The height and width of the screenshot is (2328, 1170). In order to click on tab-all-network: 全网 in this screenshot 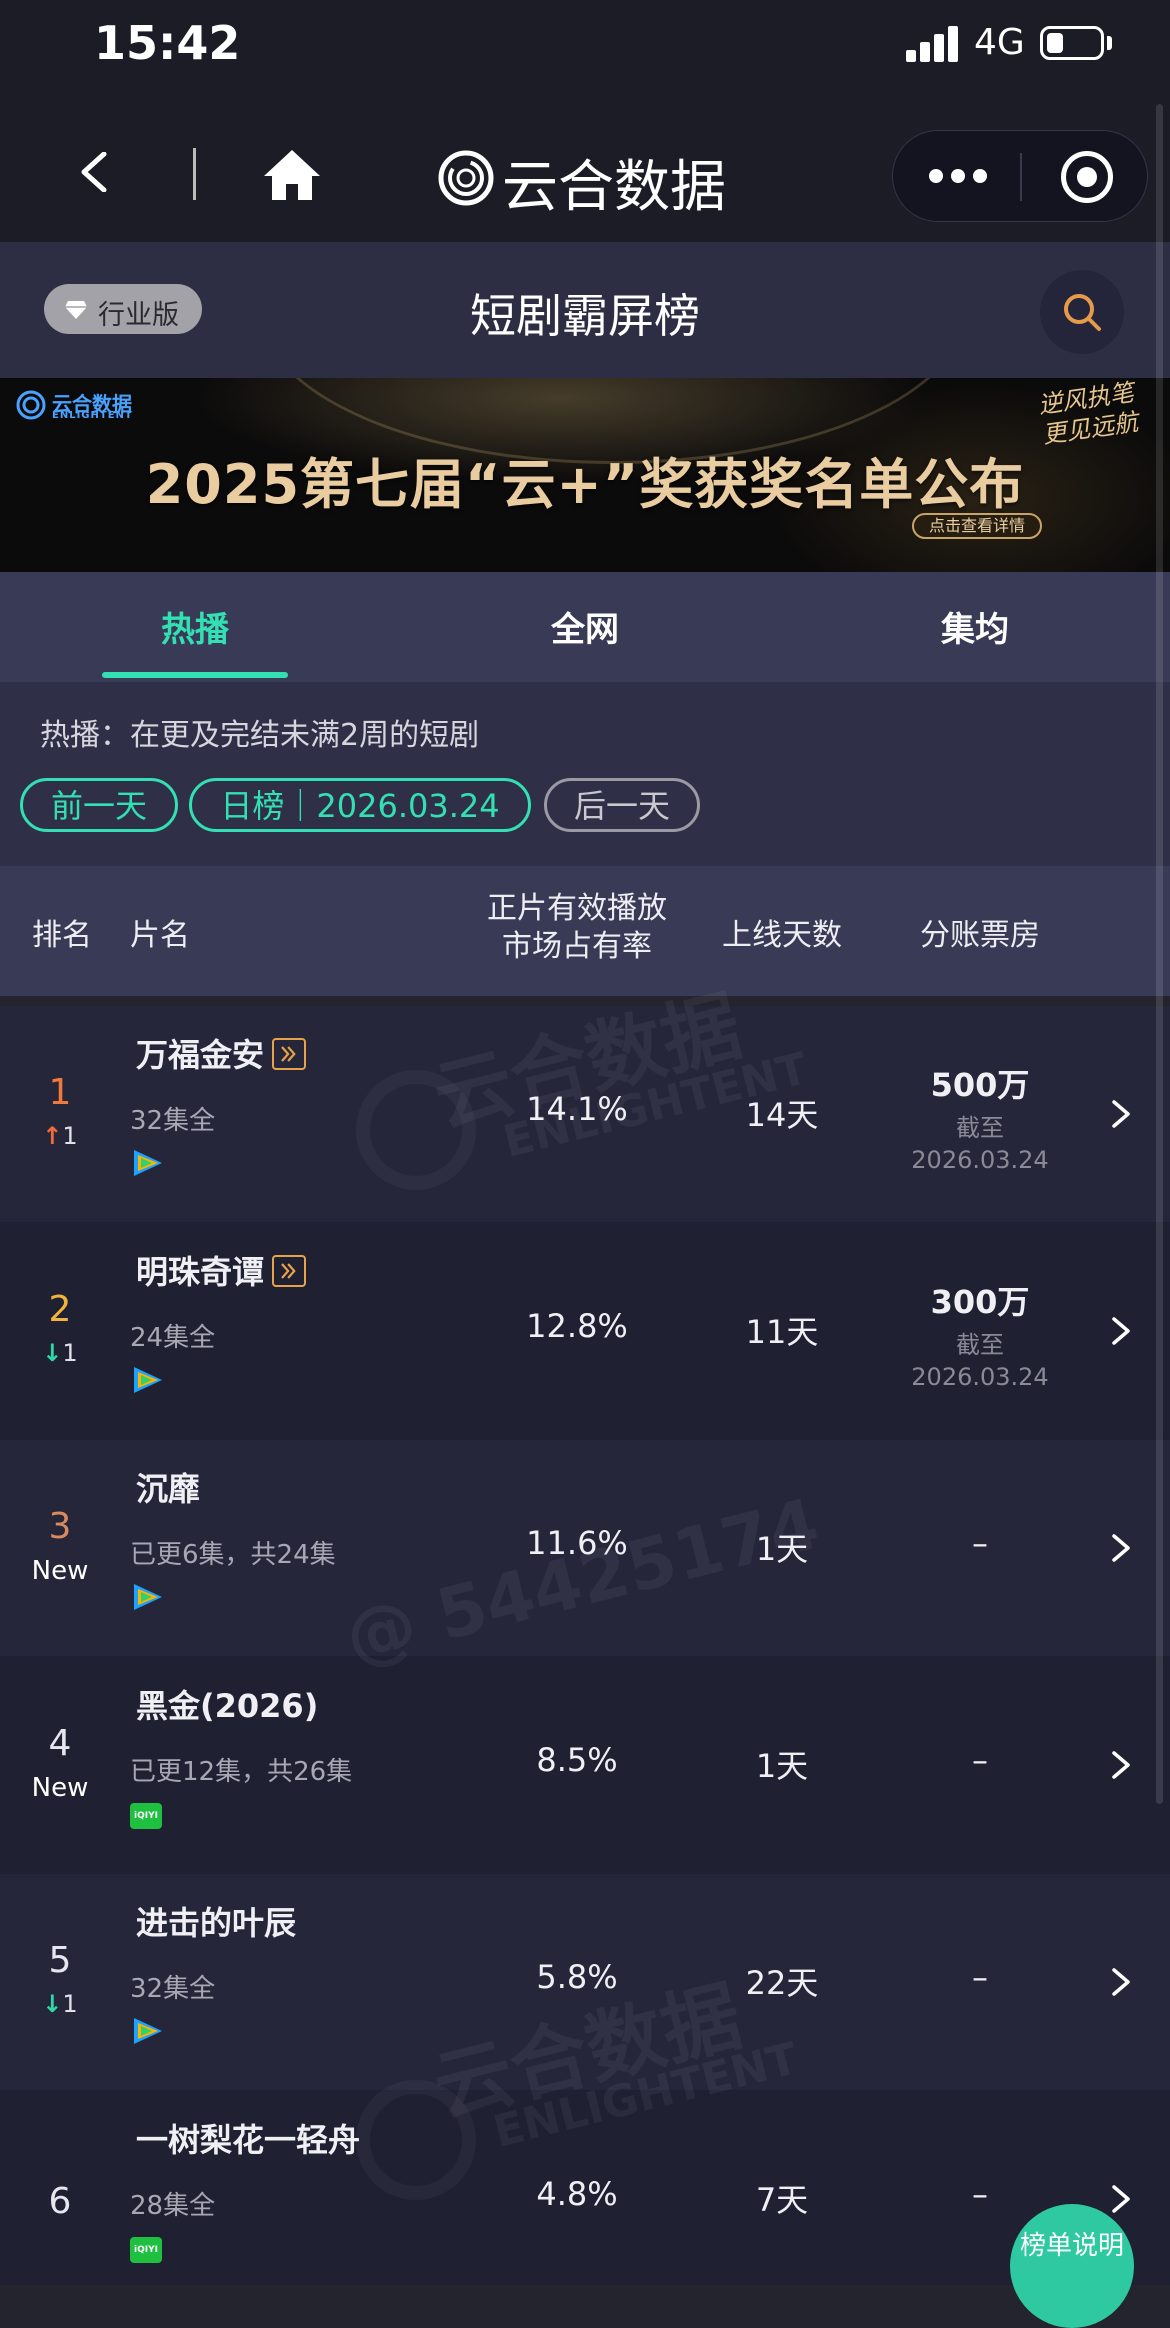, I will do `click(585, 626)`.